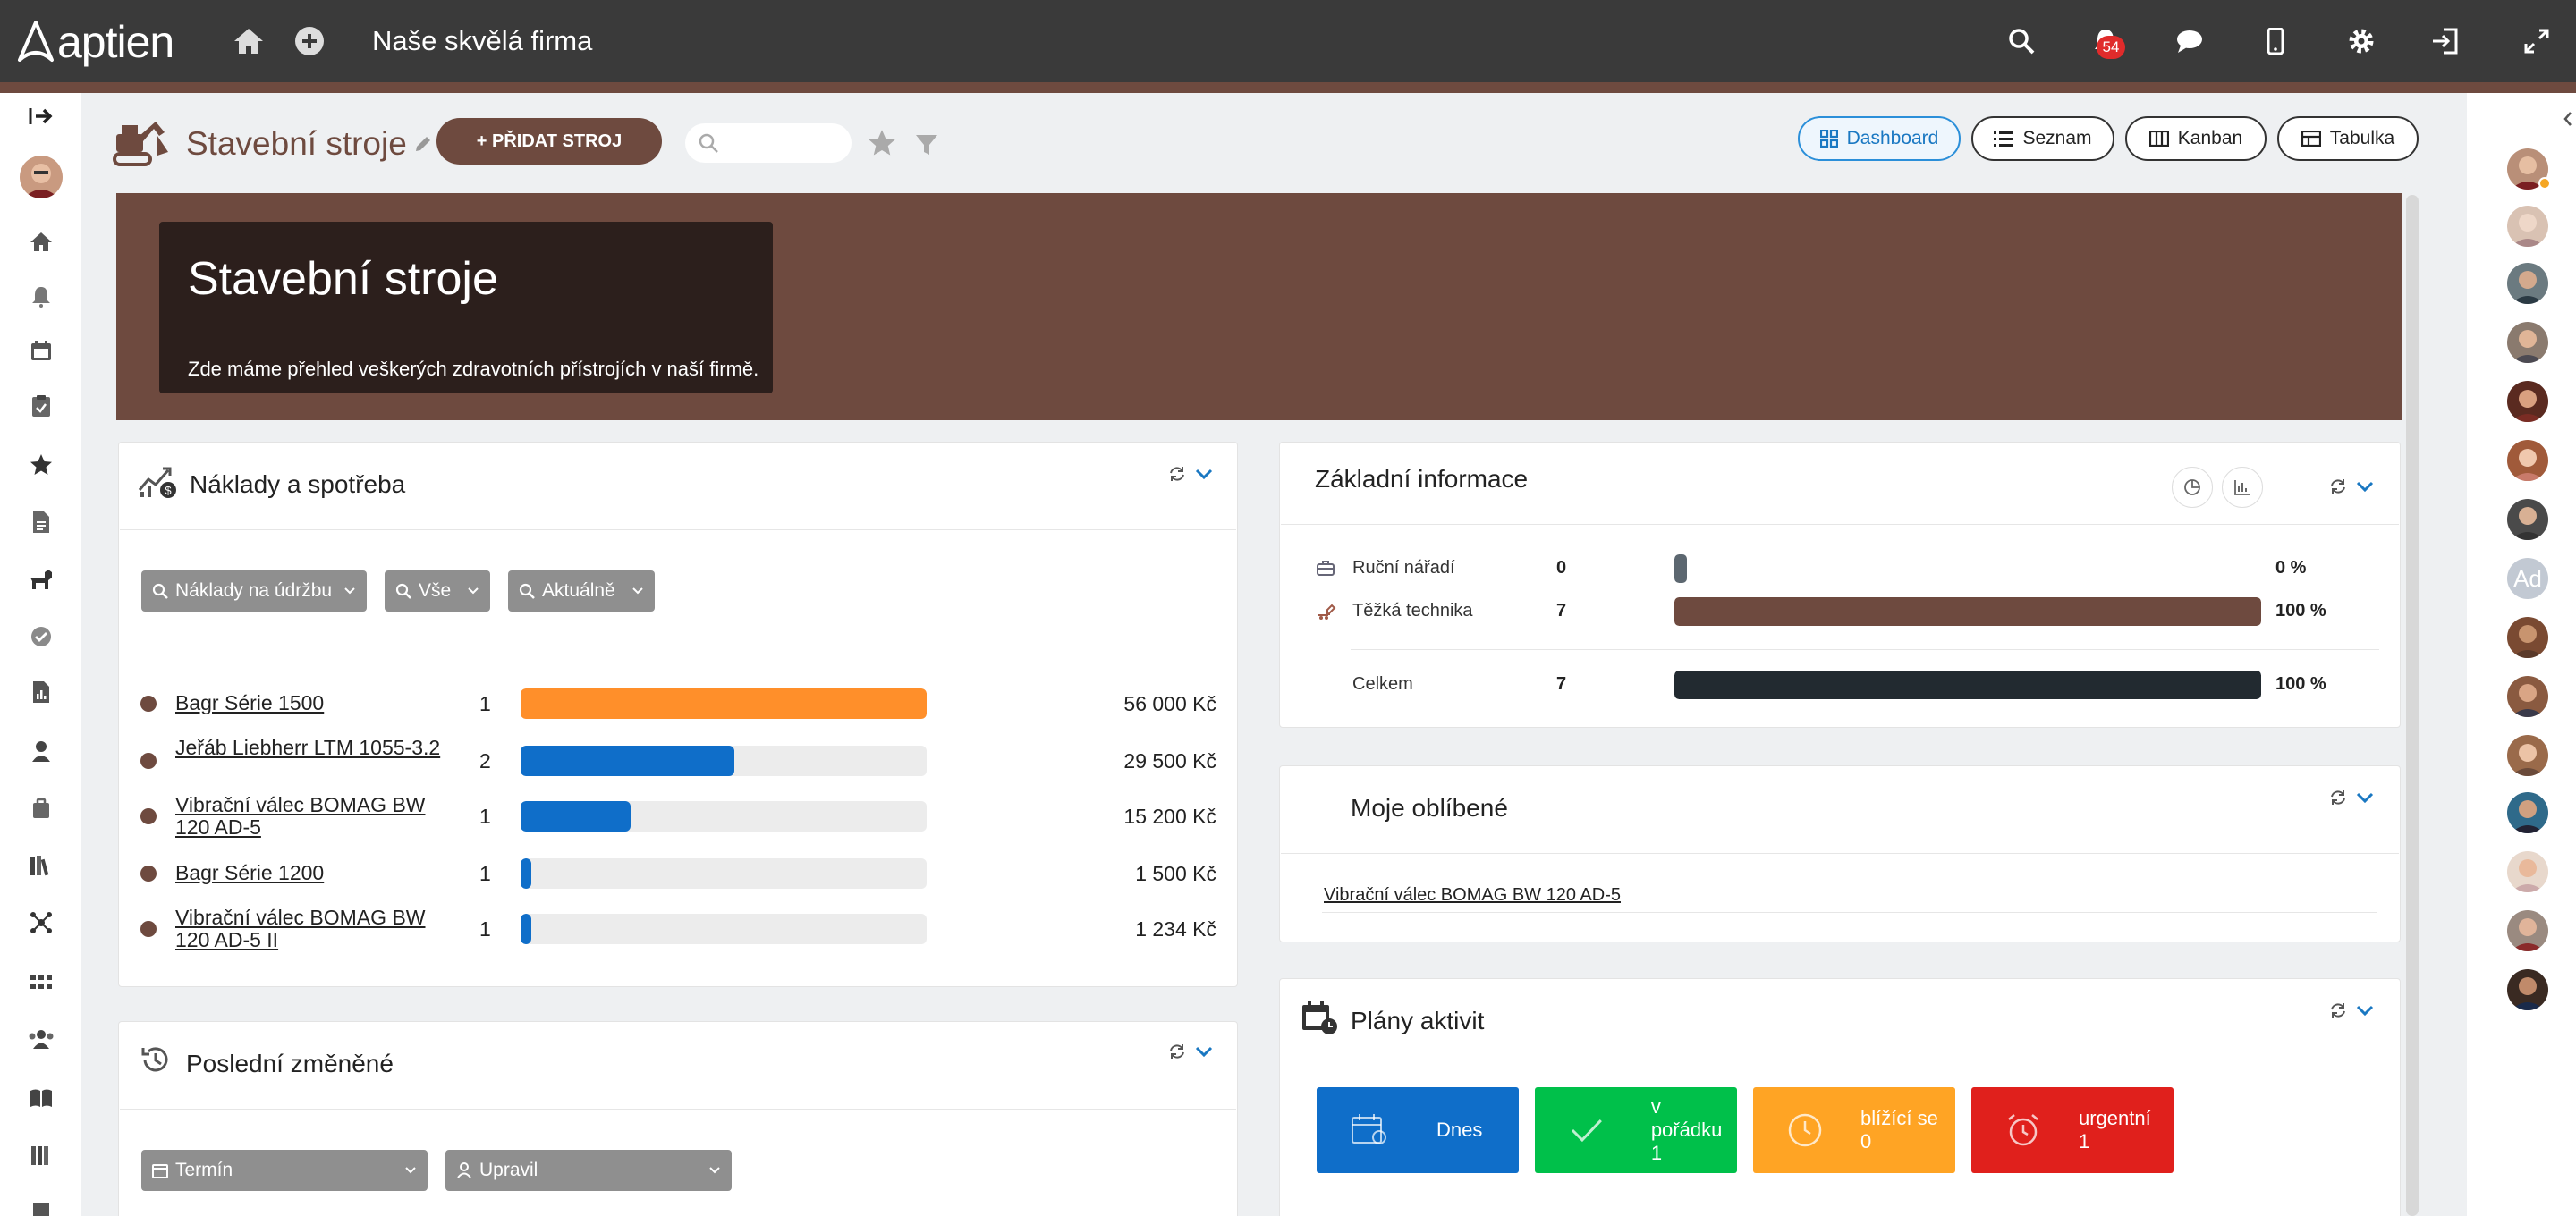 Image resolution: width=2576 pixels, height=1216 pixels. What do you see at coordinates (1418, 1130) in the screenshot?
I see `activity-tile-today: Dnes` at bounding box center [1418, 1130].